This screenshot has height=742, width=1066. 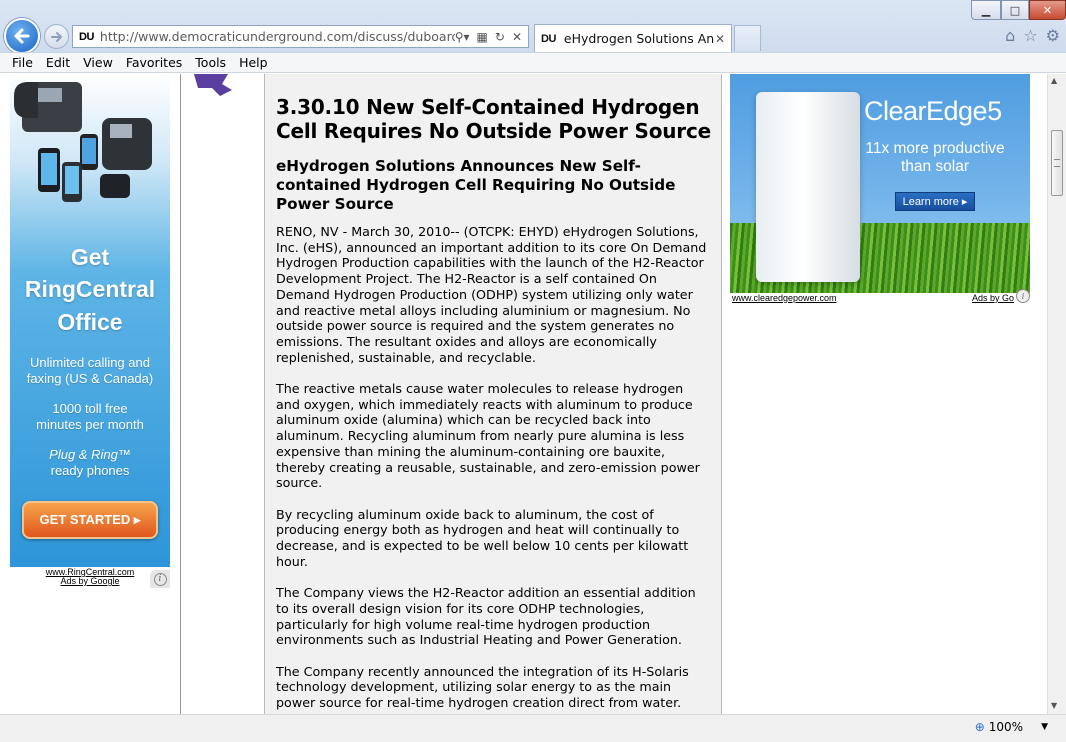 What do you see at coordinates (90, 289) in the screenshot?
I see `ad-headline-brand: RingCentral` at bounding box center [90, 289].